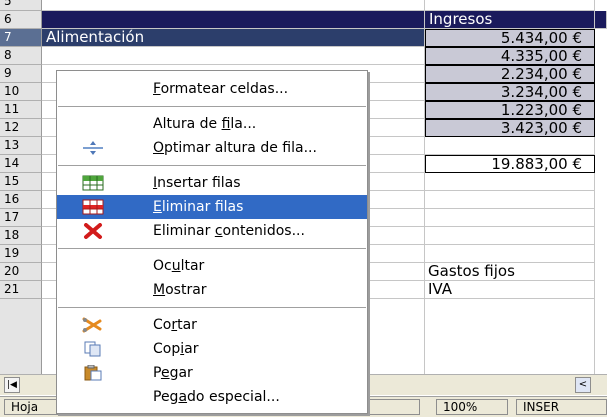  I want to click on value-cell: 2.234,00 €, so click(510, 74).